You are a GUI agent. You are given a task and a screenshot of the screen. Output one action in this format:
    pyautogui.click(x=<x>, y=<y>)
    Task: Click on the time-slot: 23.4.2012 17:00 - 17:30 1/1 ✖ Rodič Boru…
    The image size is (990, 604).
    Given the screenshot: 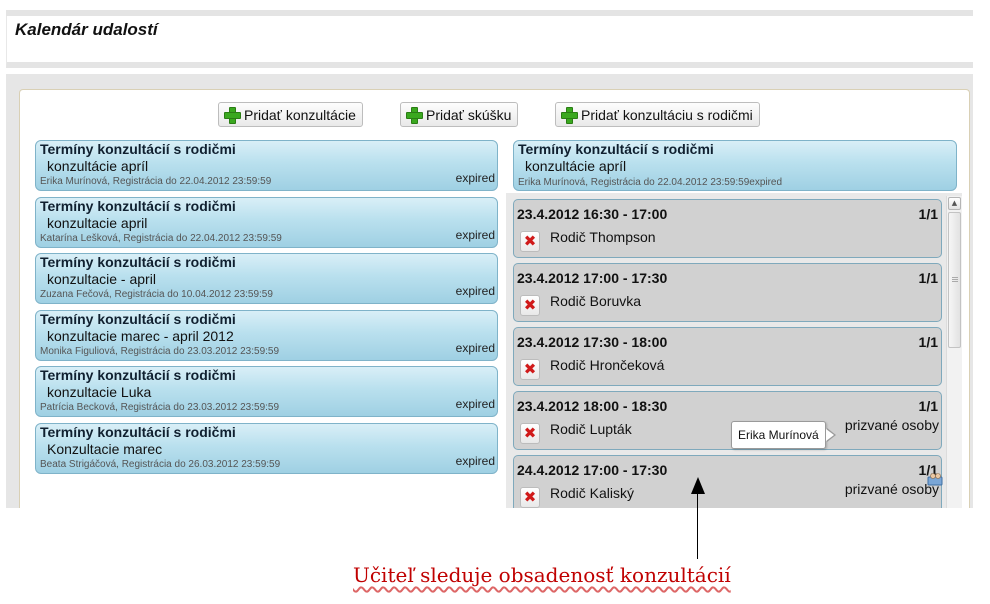 What is the action you would take?
    pyautogui.click(x=727, y=292)
    